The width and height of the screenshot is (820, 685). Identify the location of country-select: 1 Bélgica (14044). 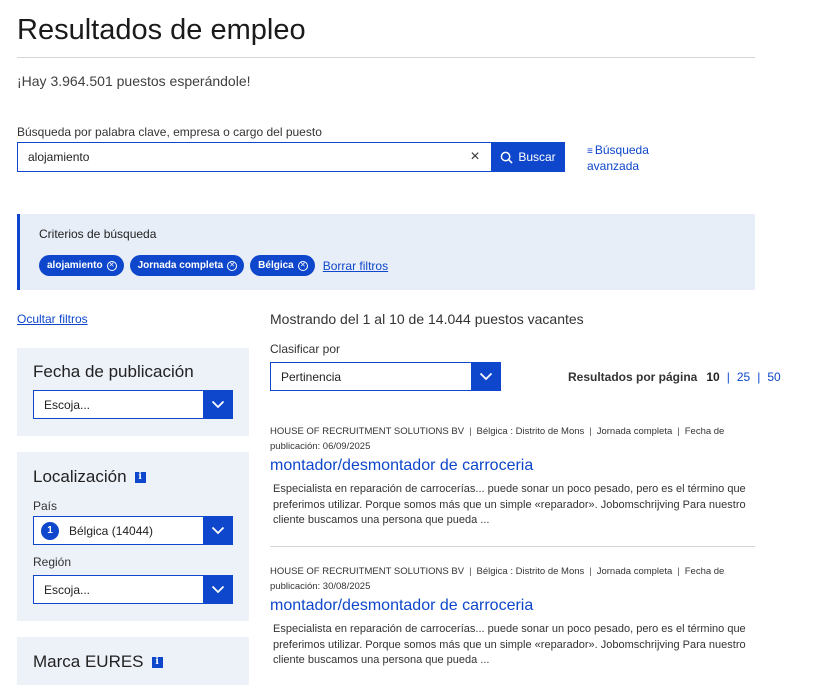
(133, 530).